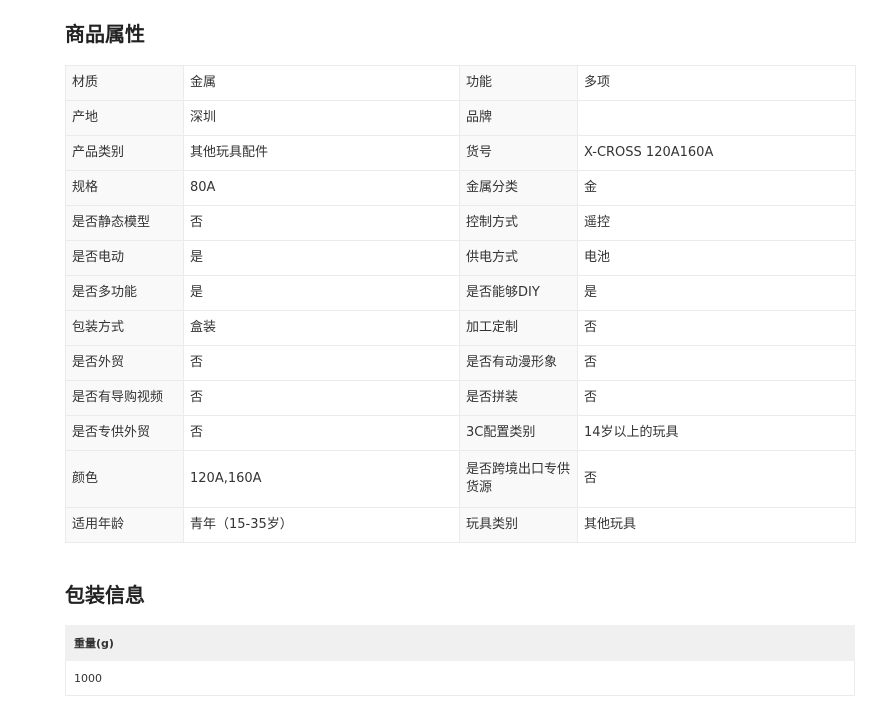 Image resolution: width=871 pixels, height=717 pixels. Describe the element at coordinates (124, 153) in the screenshot. I see `attribute-label: 产品类别` at that location.